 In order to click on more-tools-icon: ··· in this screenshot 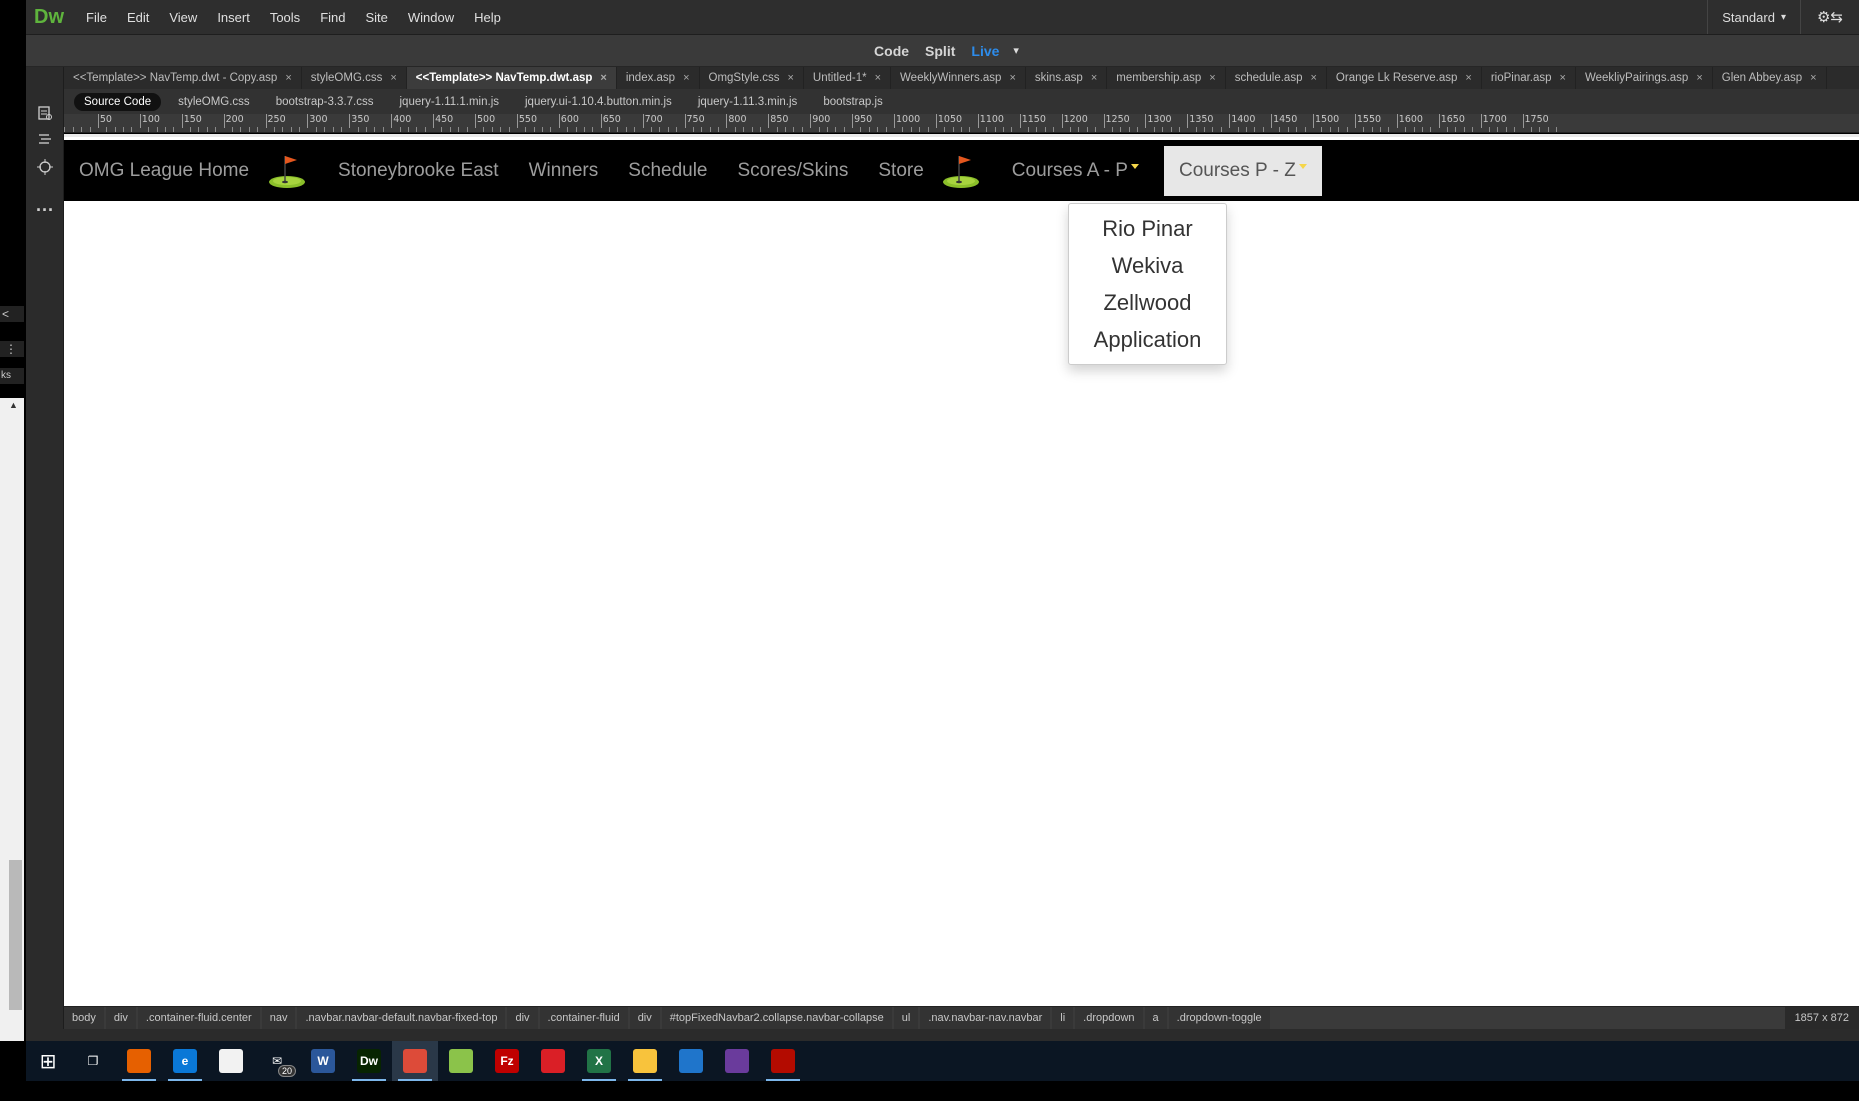, I will do `click(45, 210)`.